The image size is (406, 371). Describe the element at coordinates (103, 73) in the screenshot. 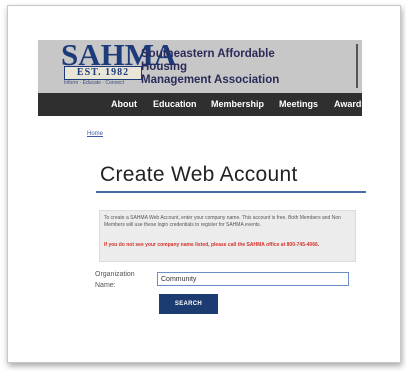

I see `logo-established-badge: EST. 1982` at that location.